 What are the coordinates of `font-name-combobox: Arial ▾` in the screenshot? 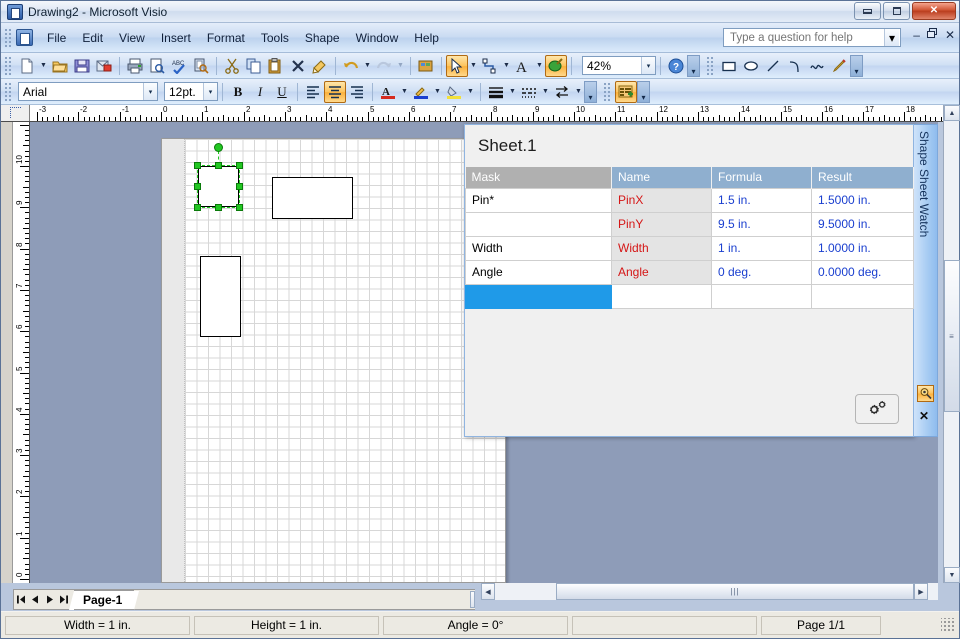 It's located at (88, 91).